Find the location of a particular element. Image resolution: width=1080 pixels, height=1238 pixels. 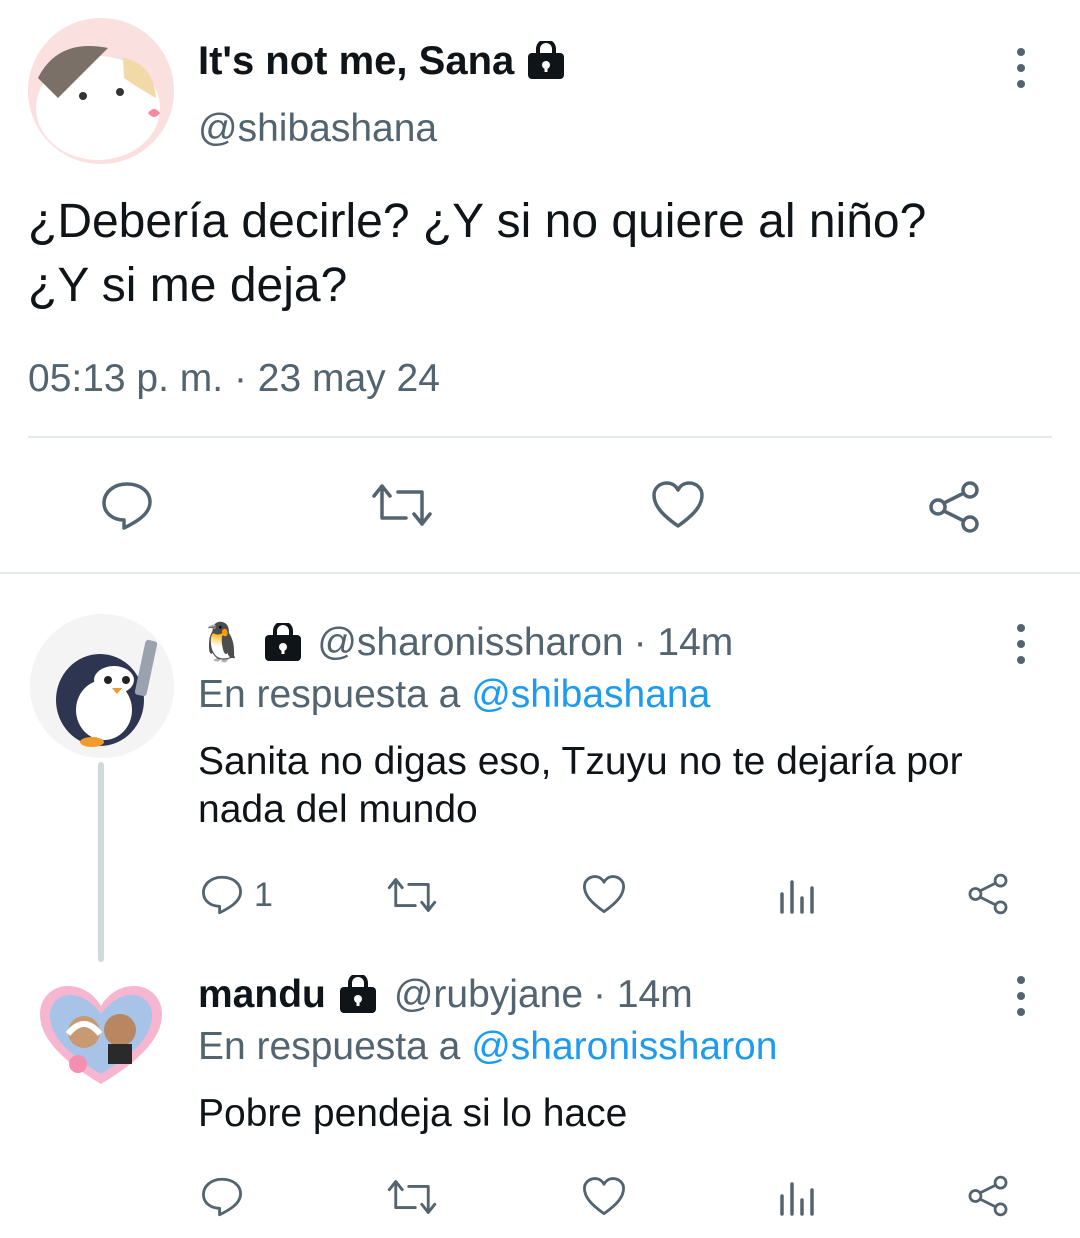

reply-count: 1 is located at coordinates (263, 894).